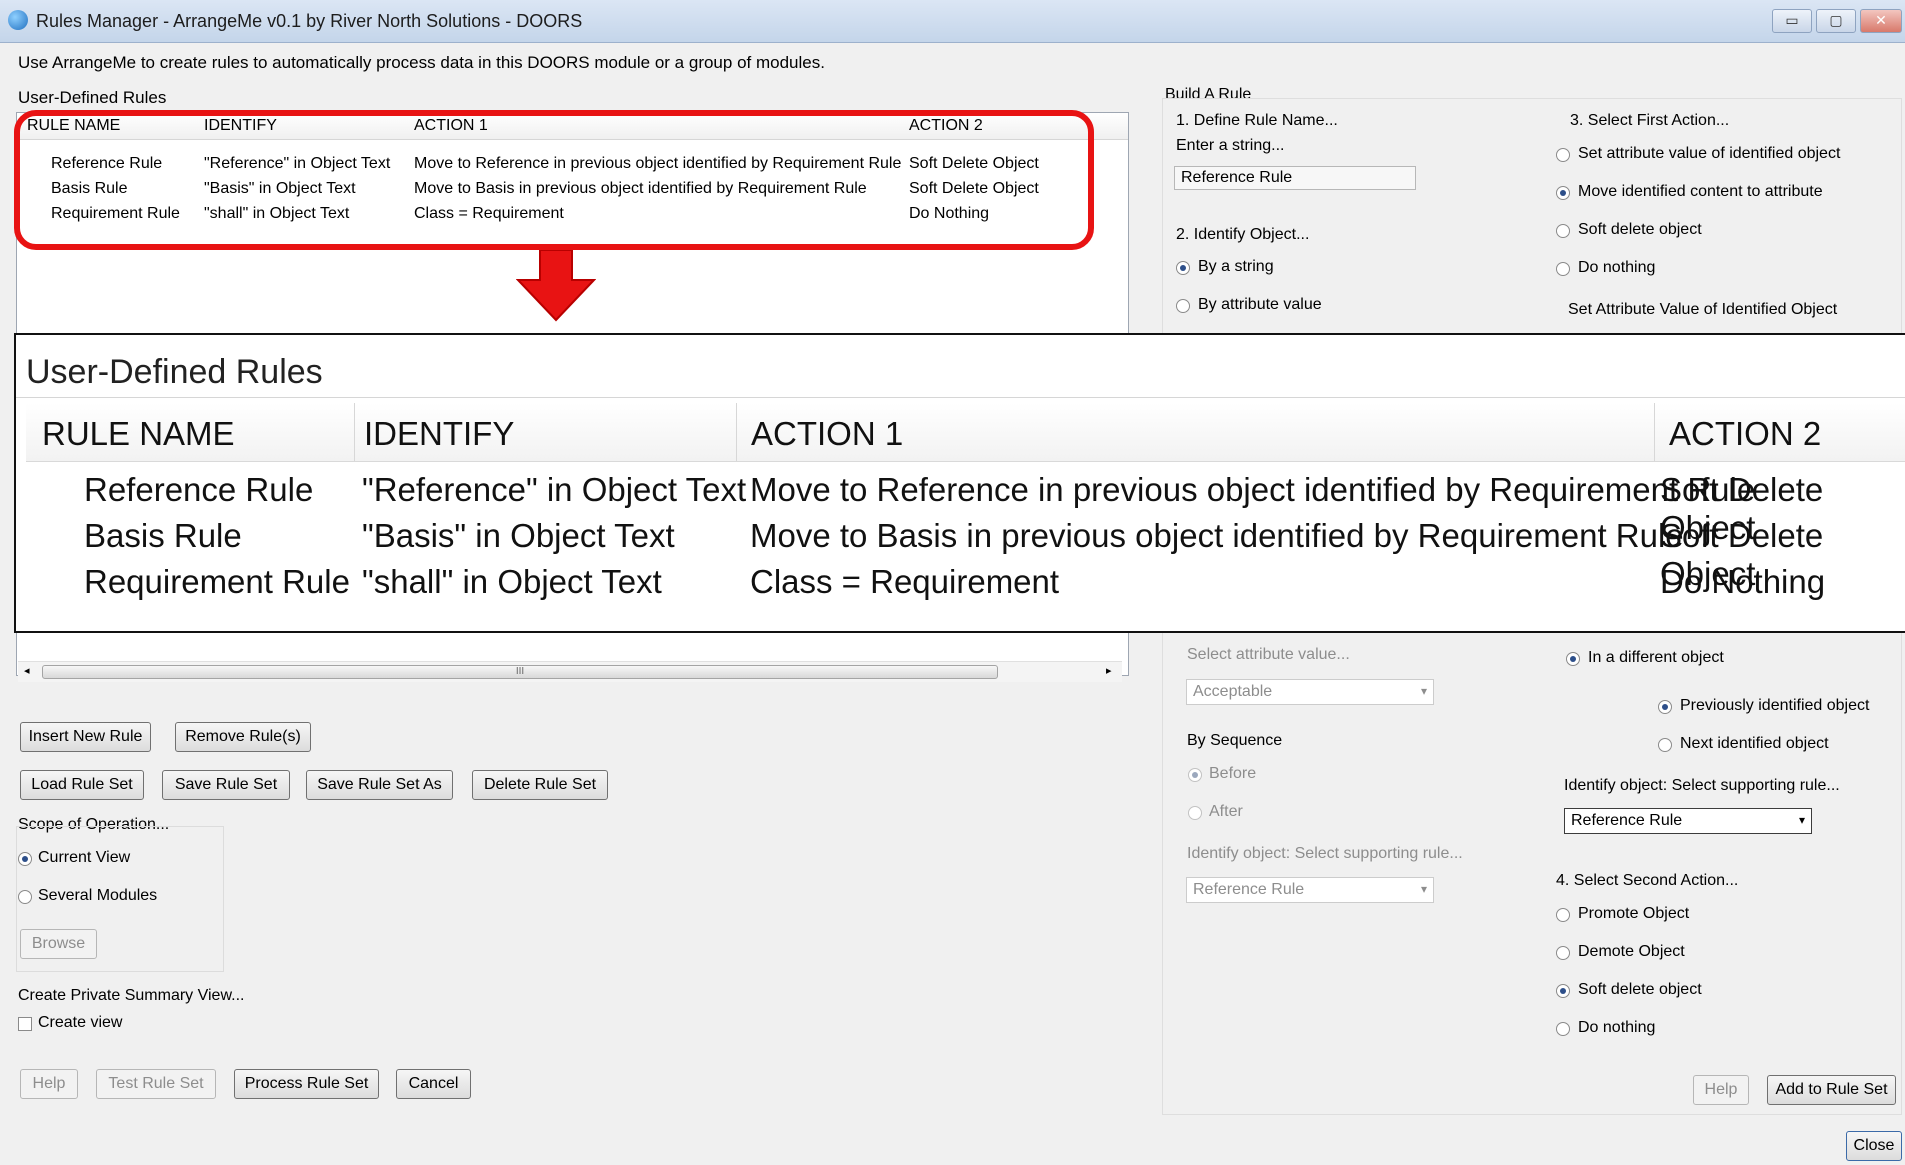 The width and height of the screenshot is (1905, 1165). I want to click on zoom-col-rule-name: RULE NAME, so click(138, 433).